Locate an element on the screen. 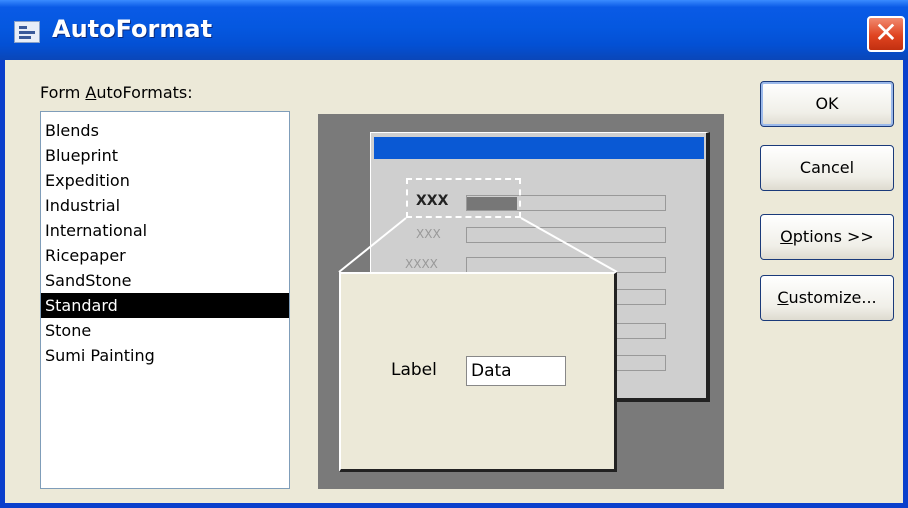 The height and width of the screenshot is (508, 908). list-item: SandStone is located at coordinates (165, 280).